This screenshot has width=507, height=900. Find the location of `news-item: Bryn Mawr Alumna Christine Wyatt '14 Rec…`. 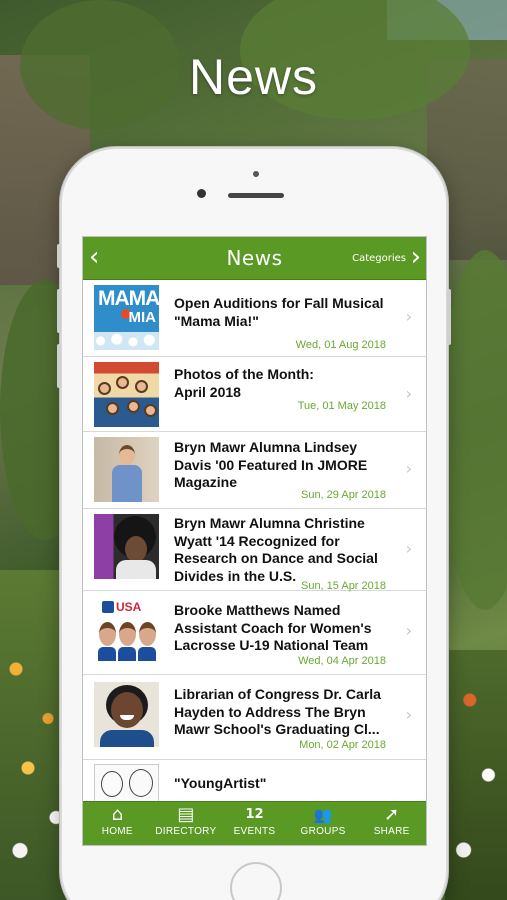

news-item: Bryn Mawr Alumna Christine Wyatt '14 Rec… is located at coordinates (254, 550).